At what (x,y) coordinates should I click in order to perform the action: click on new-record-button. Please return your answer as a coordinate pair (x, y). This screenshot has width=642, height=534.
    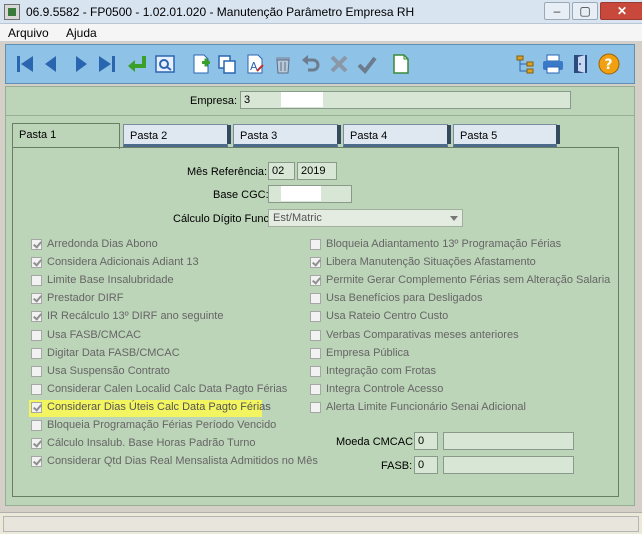
    Looking at the image, I should click on (201, 64).